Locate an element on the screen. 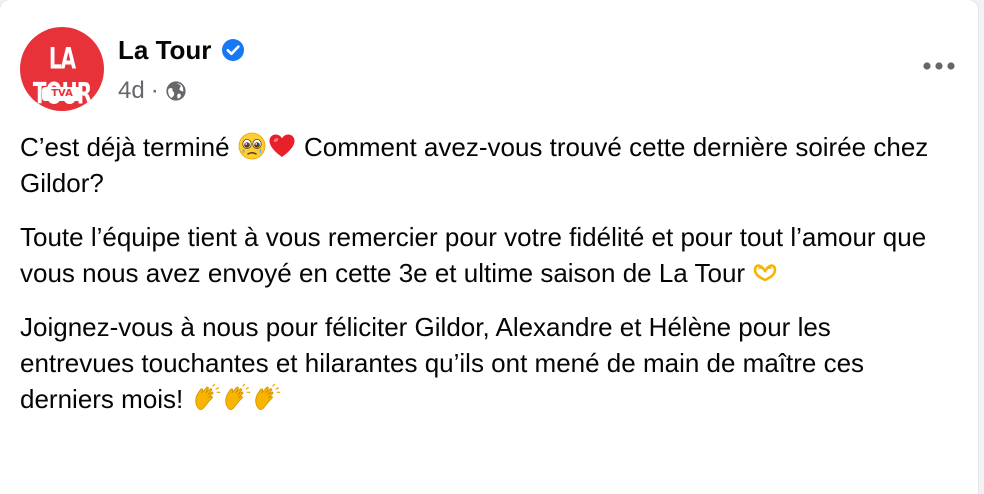 Image resolution: width=984 pixels, height=494 pixels. post-meta: 4d · is located at coordinates (152, 91).